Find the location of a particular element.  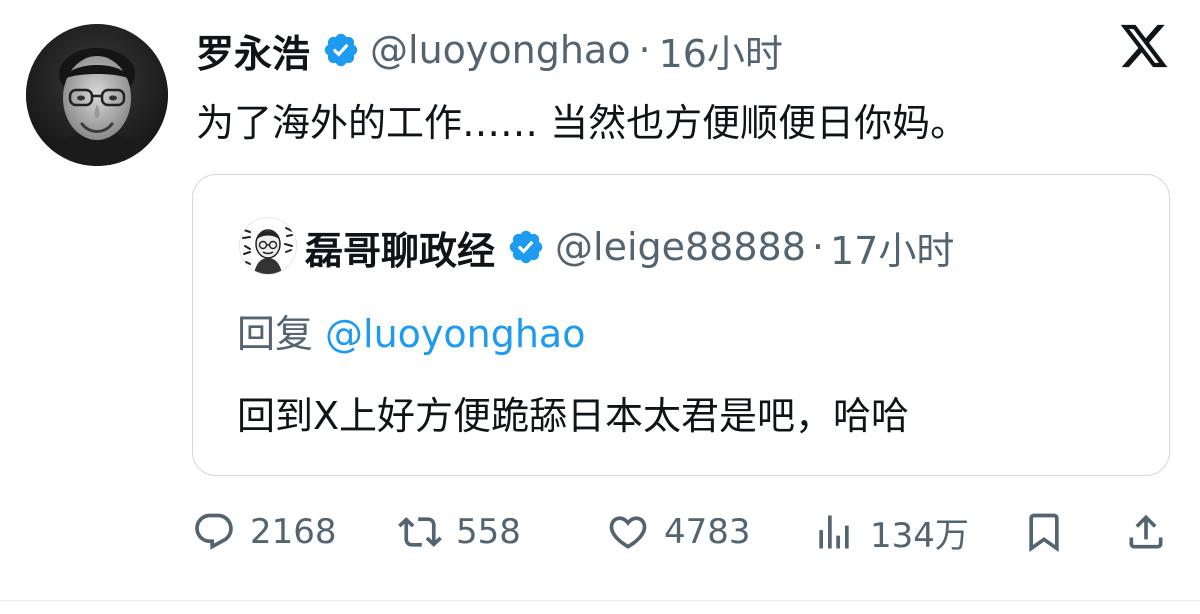

bookmark-button is located at coordinates (1044, 532).